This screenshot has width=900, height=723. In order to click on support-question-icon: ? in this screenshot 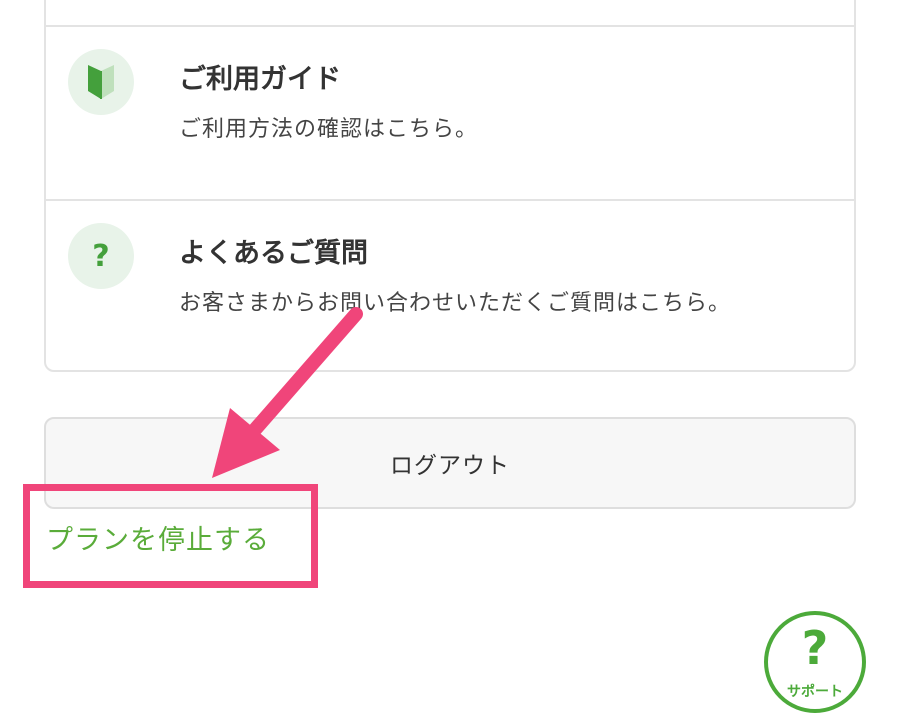, I will do `click(815, 648)`.